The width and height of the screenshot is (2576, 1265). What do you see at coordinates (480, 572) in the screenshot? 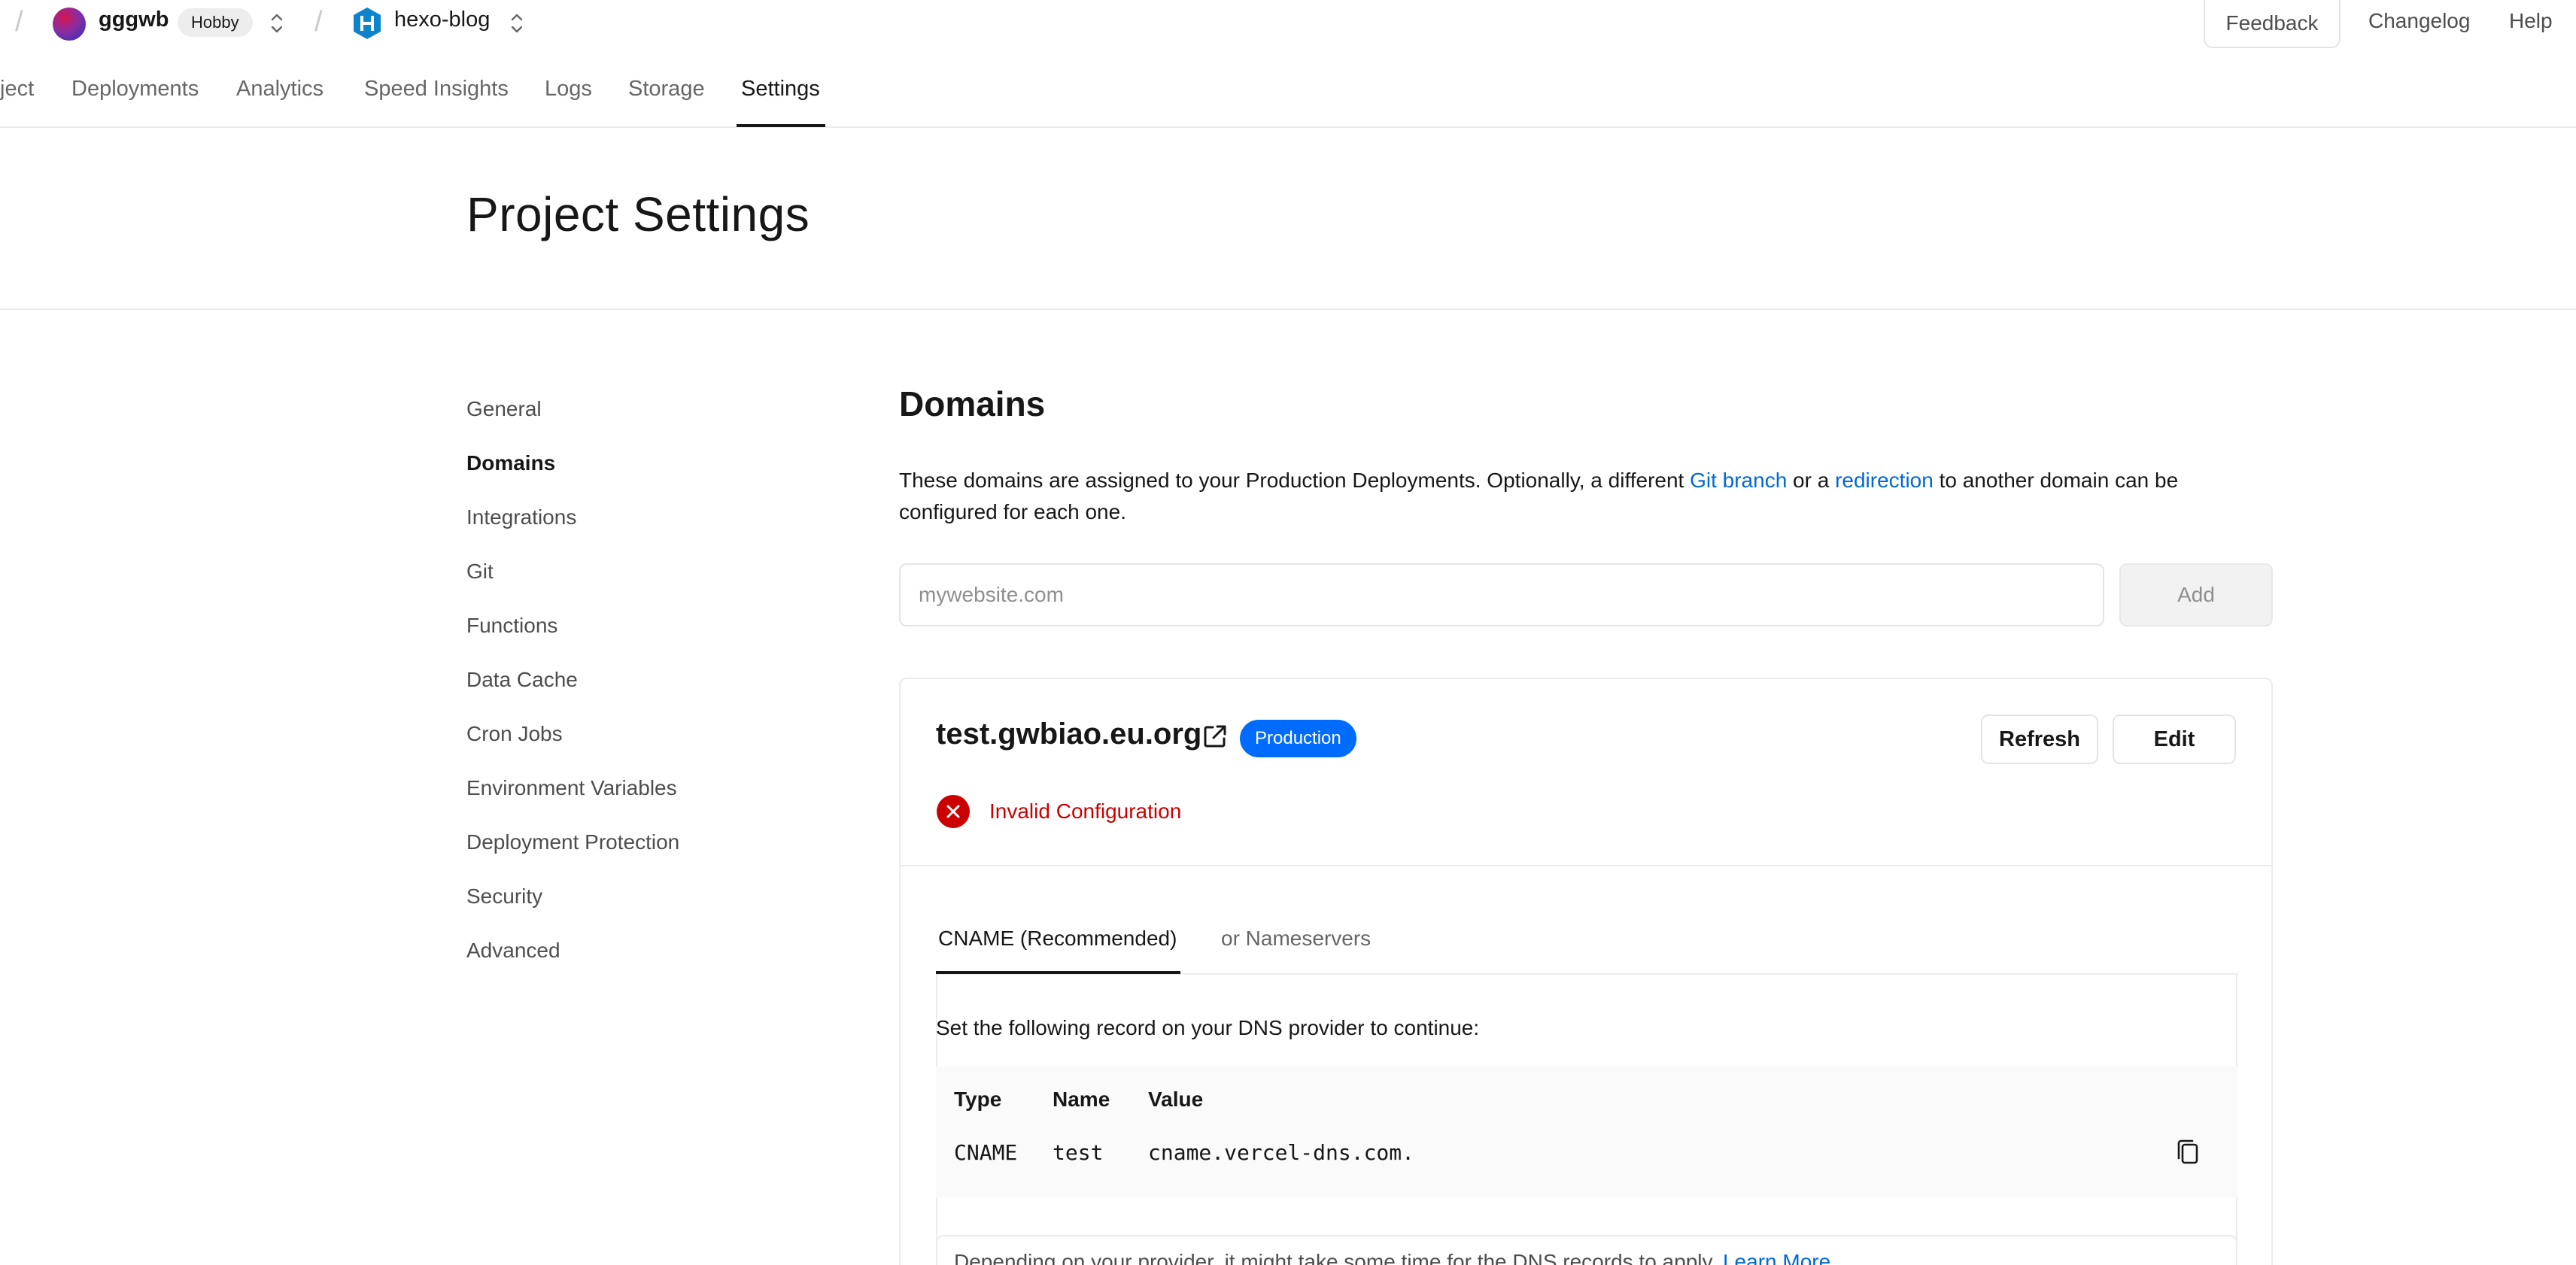
I see `sidenav-item-git: Git` at bounding box center [480, 572].